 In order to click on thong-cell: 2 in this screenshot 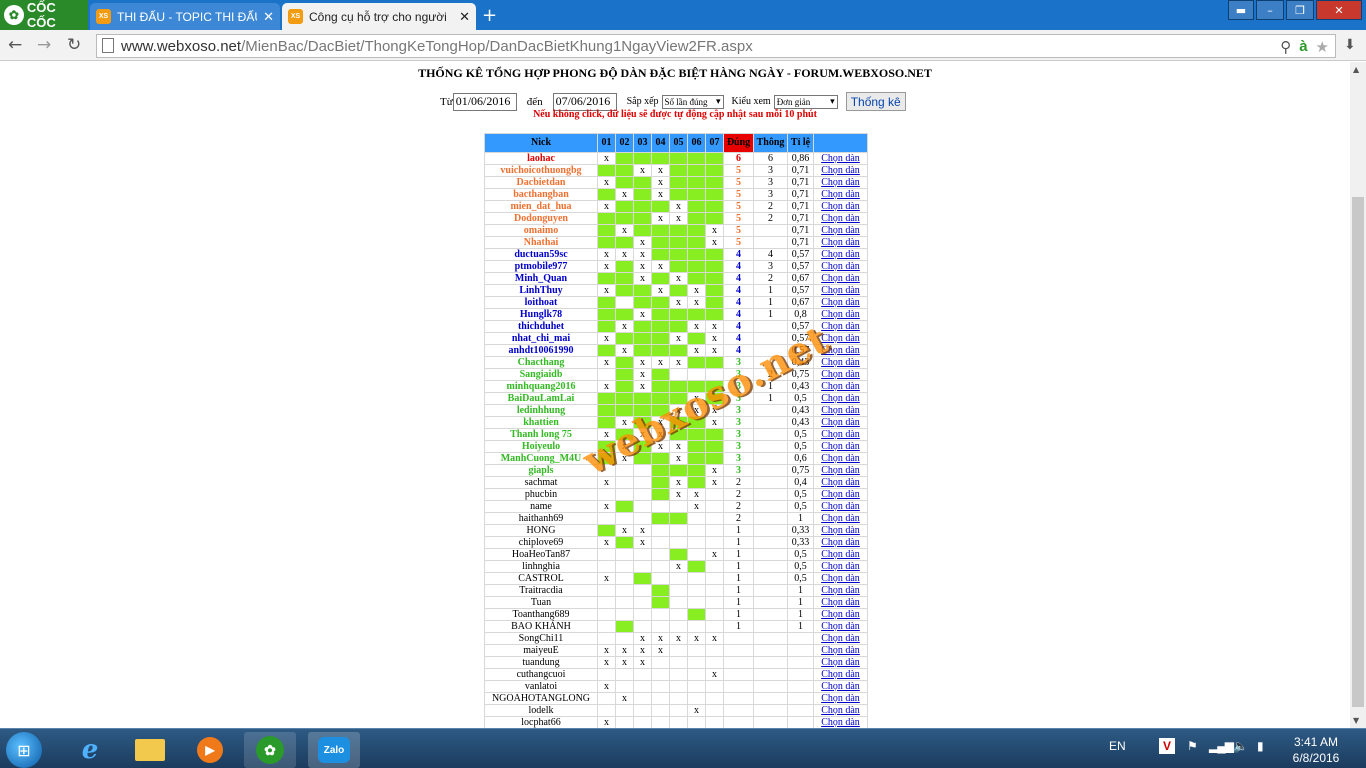, I will do `click(770, 218)`.